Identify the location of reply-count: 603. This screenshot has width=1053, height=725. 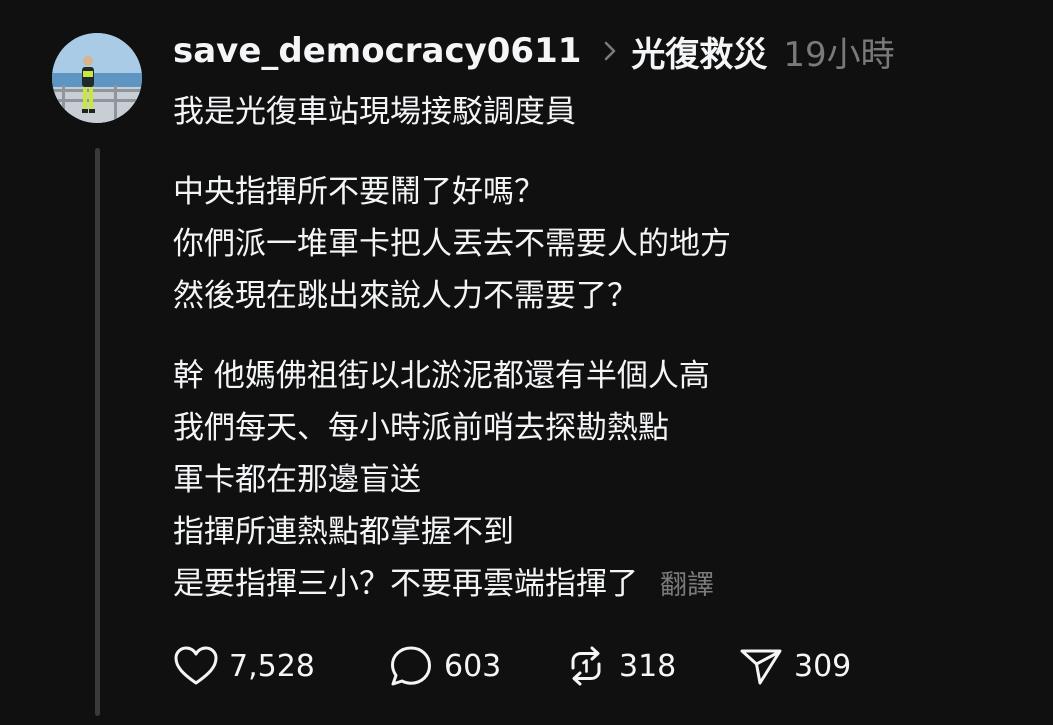
(473, 666).